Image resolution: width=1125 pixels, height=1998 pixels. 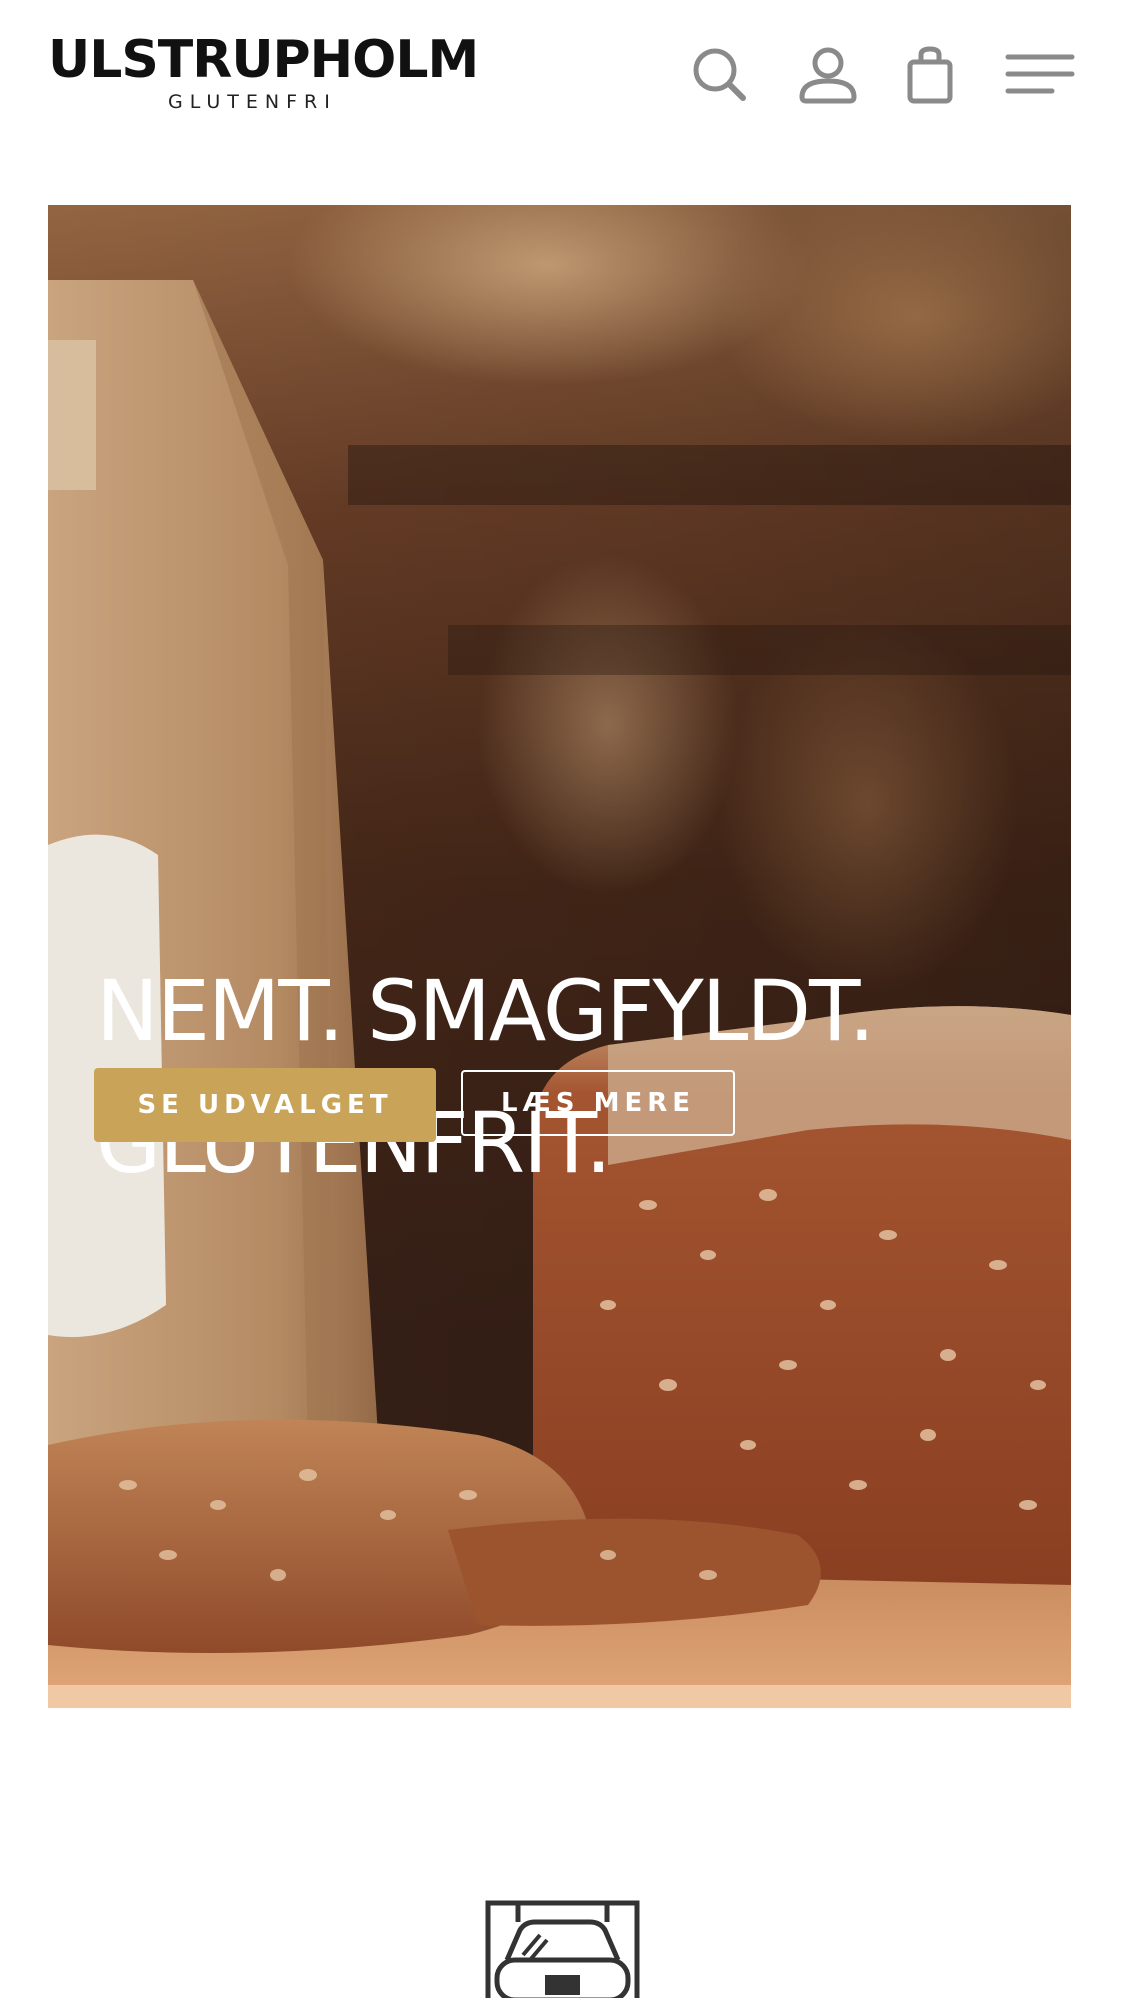 I want to click on user-icon, so click(x=828, y=75).